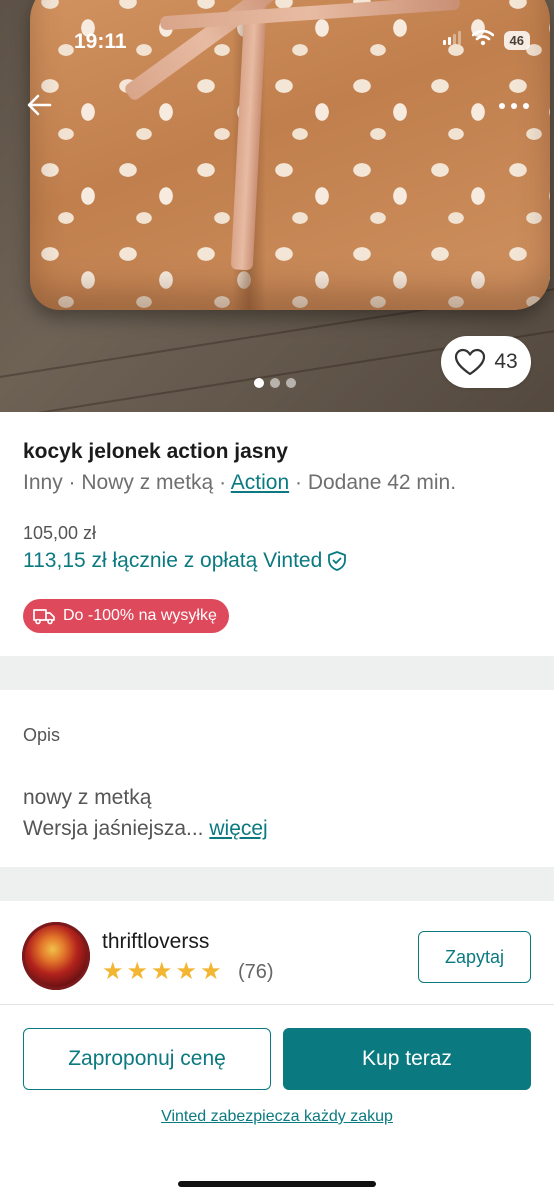 The image size is (554, 1200). Describe the element at coordinates (173, 560) in the screenshot. I see `total-price: 113,15 zł łącznie z opłatą Vinted` at that location.